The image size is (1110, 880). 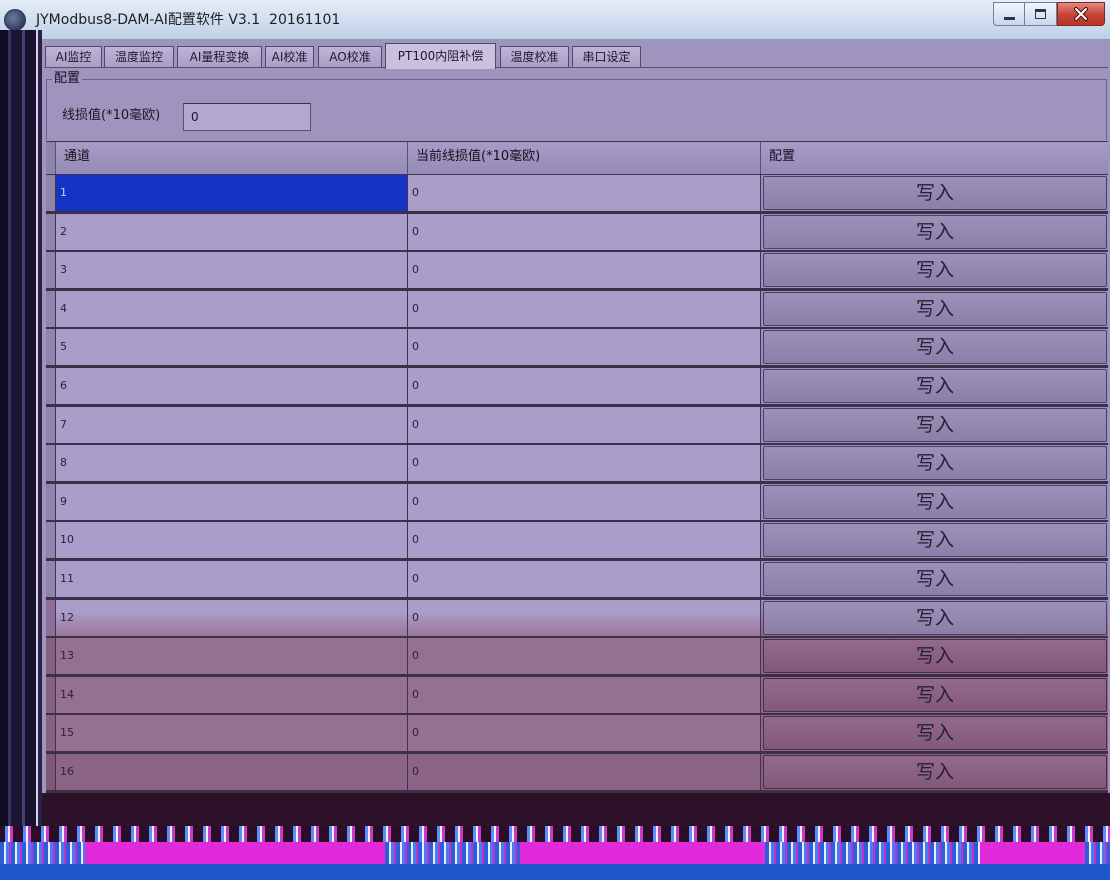 I want to click on table-row: 1 0 写入, so click(x=577, y=194).